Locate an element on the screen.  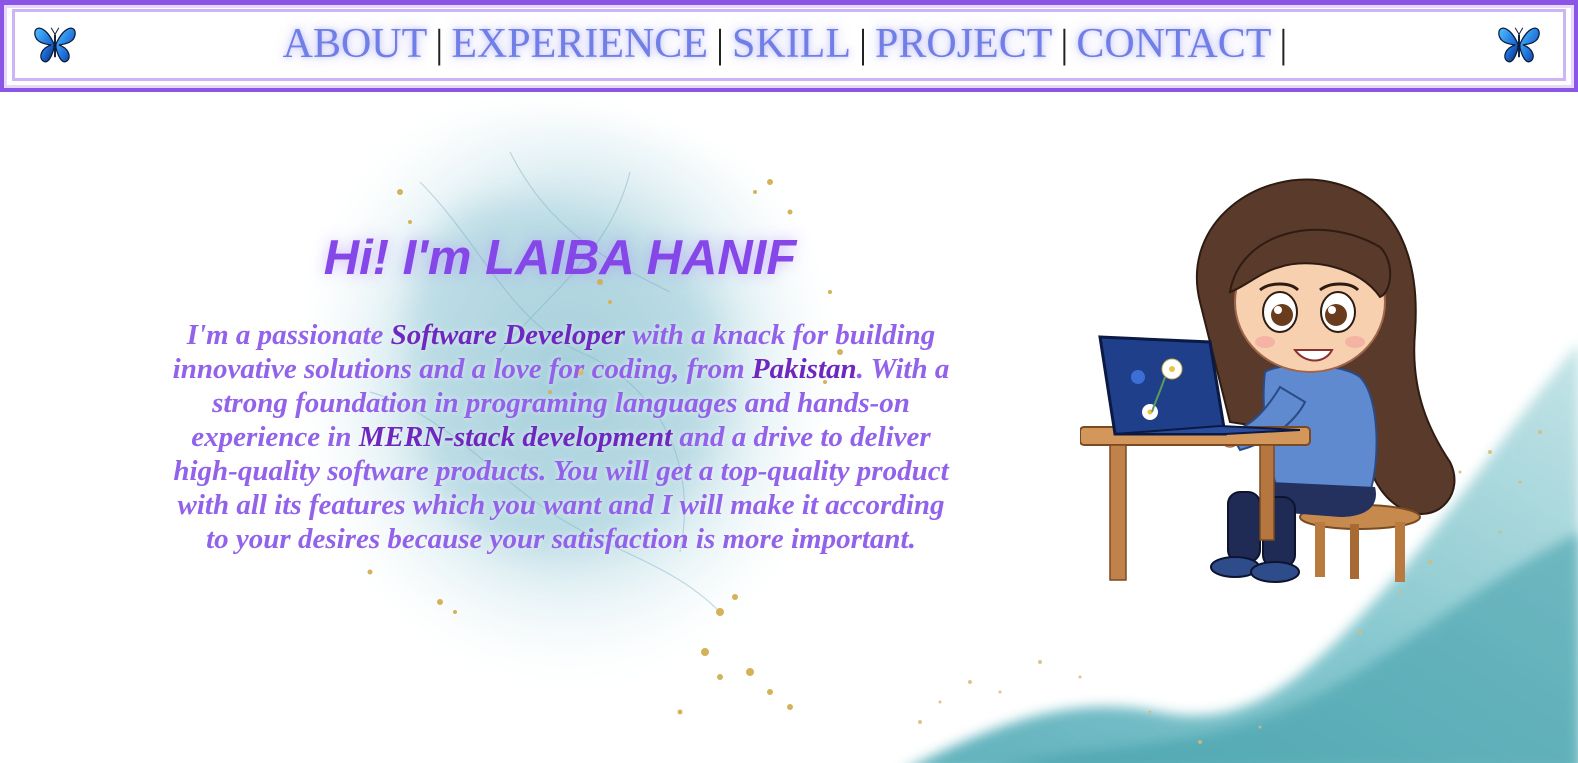
top-navbar: ABOUT | EXPERIENCE | SKILL | PROJECT | CONTACT | is located at coordinates (789, 46).